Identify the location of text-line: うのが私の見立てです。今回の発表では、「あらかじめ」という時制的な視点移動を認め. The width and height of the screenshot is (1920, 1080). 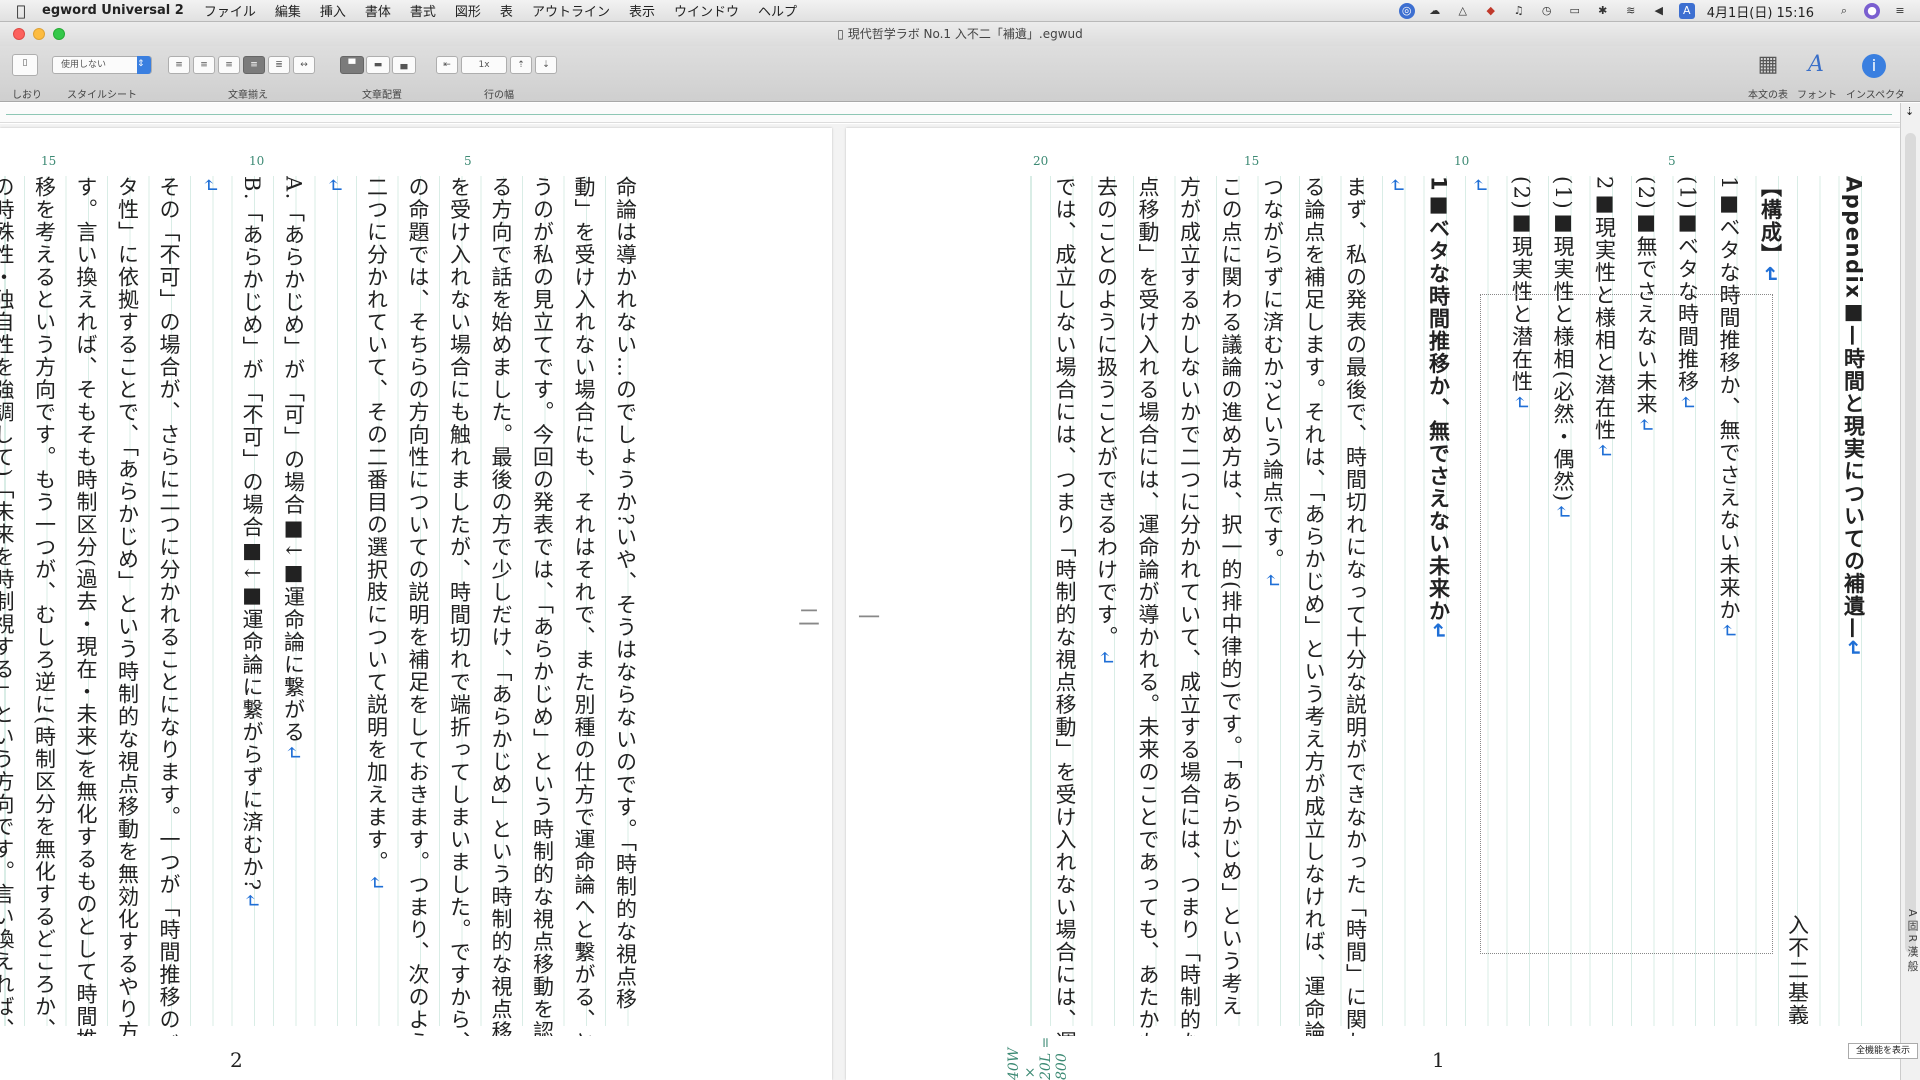
(542, 606).